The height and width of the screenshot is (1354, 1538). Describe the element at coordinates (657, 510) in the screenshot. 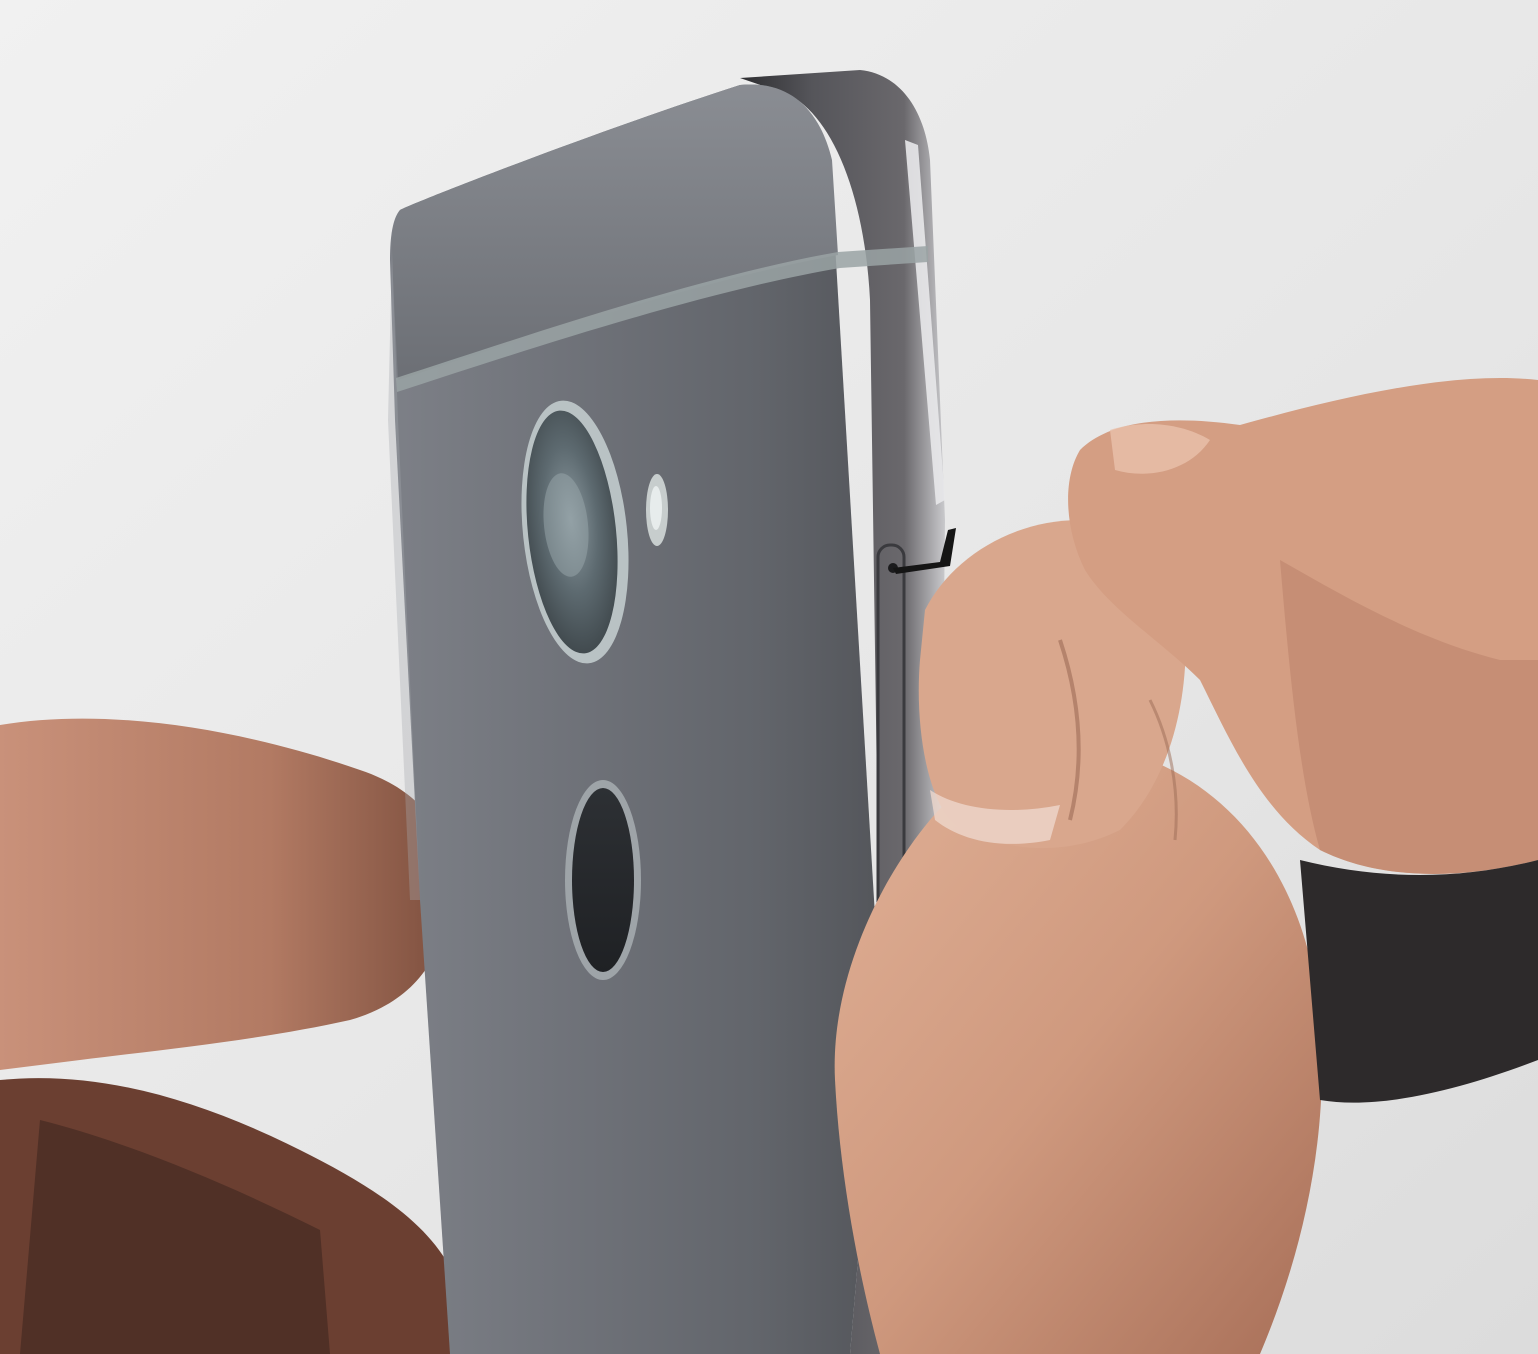

I see `flash-icon` at that location.